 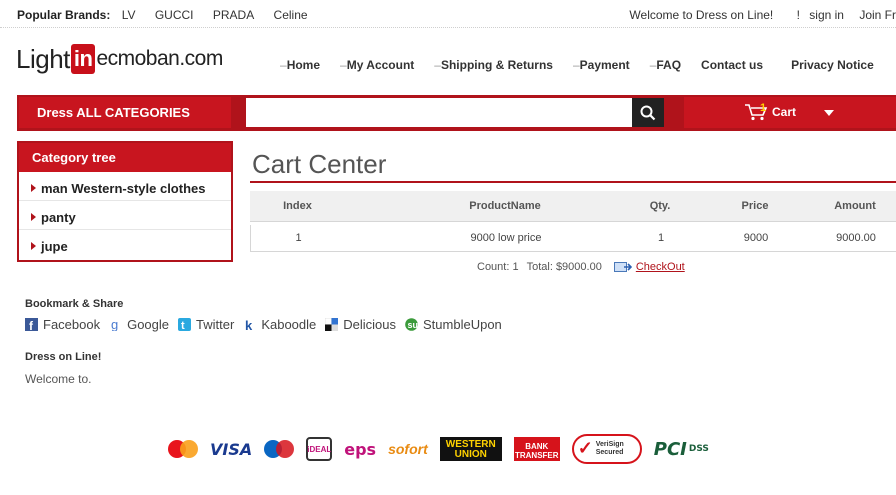 I want to click on nav-home: –Home, so click(x=300, y=65).